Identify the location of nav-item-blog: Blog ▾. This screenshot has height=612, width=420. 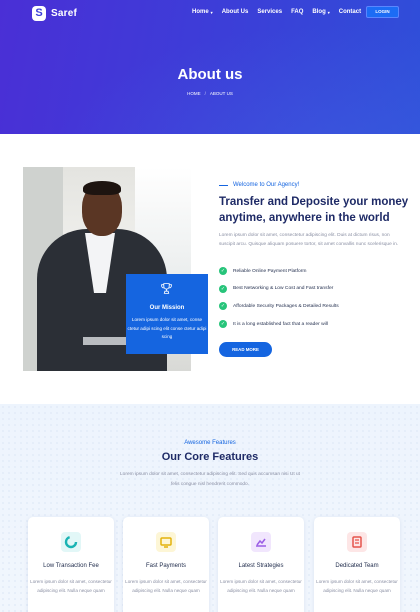
(320, 12).